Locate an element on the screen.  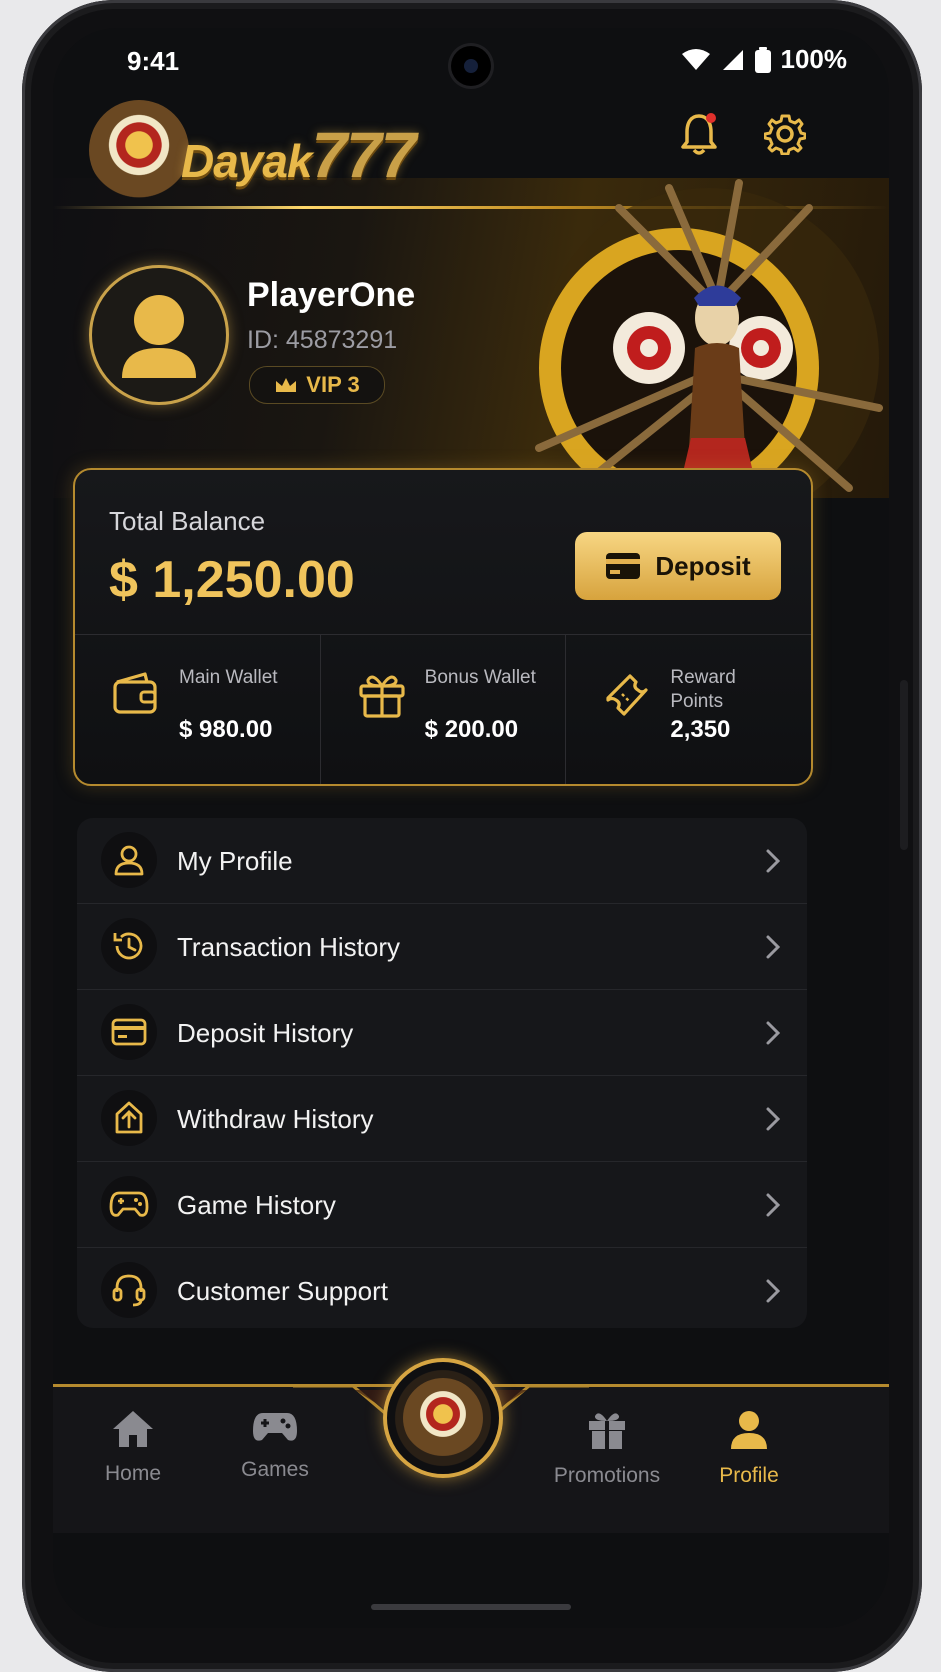
menu-item-withdraw-history: Withdraw History is located at coordinates (442, 1119).